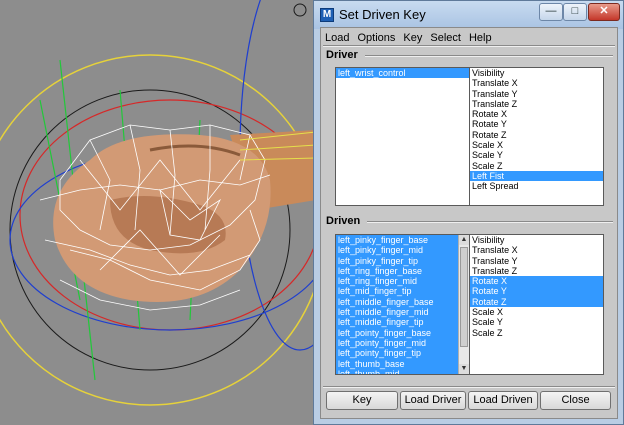 This screenshot has height=425, width=624. I want to click on driven-object-item: left_pinky_finger_base, so click(397, 240).